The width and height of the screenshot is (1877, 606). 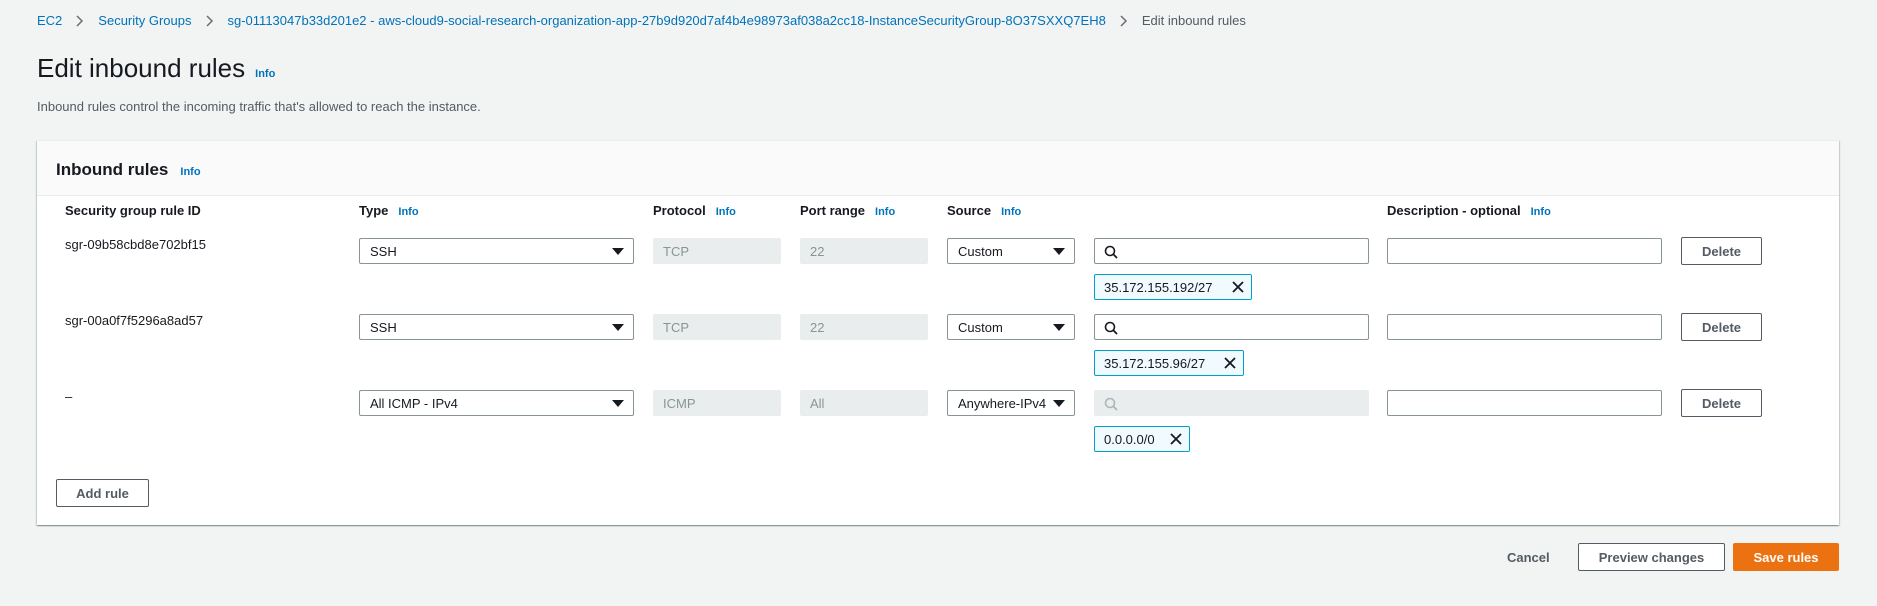 I want to click on breadcrumb-security-groups: Security Groups, so click(x=144, y=20).